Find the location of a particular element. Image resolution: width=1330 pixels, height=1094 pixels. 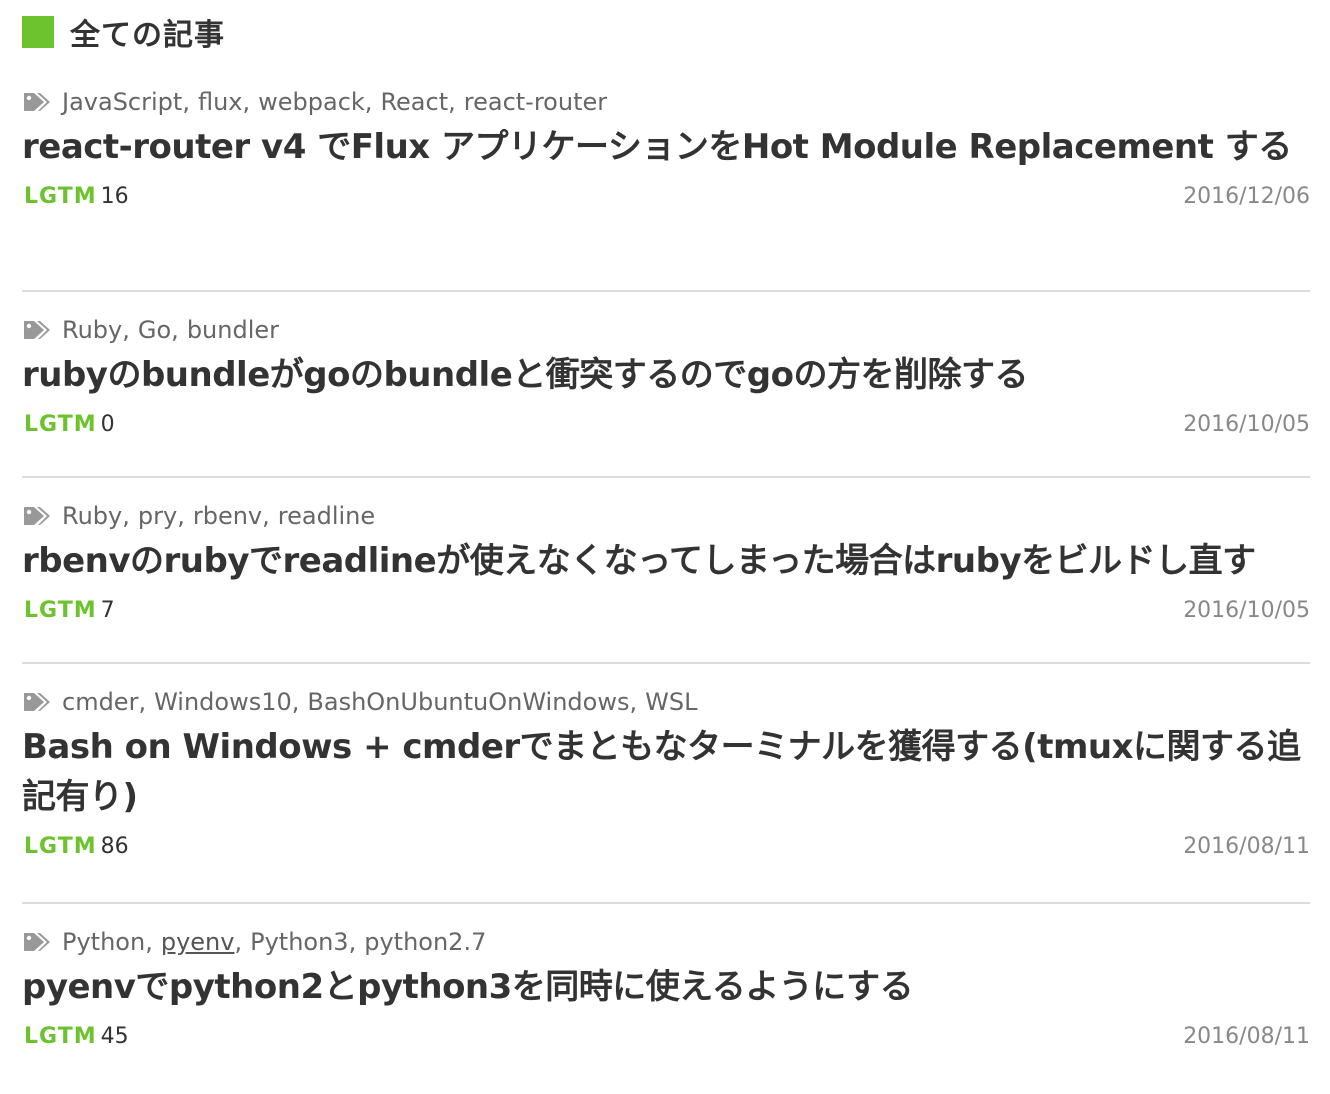

article-meta: LGTM 7 2016/10/05 is located at coordinates (666, 610).